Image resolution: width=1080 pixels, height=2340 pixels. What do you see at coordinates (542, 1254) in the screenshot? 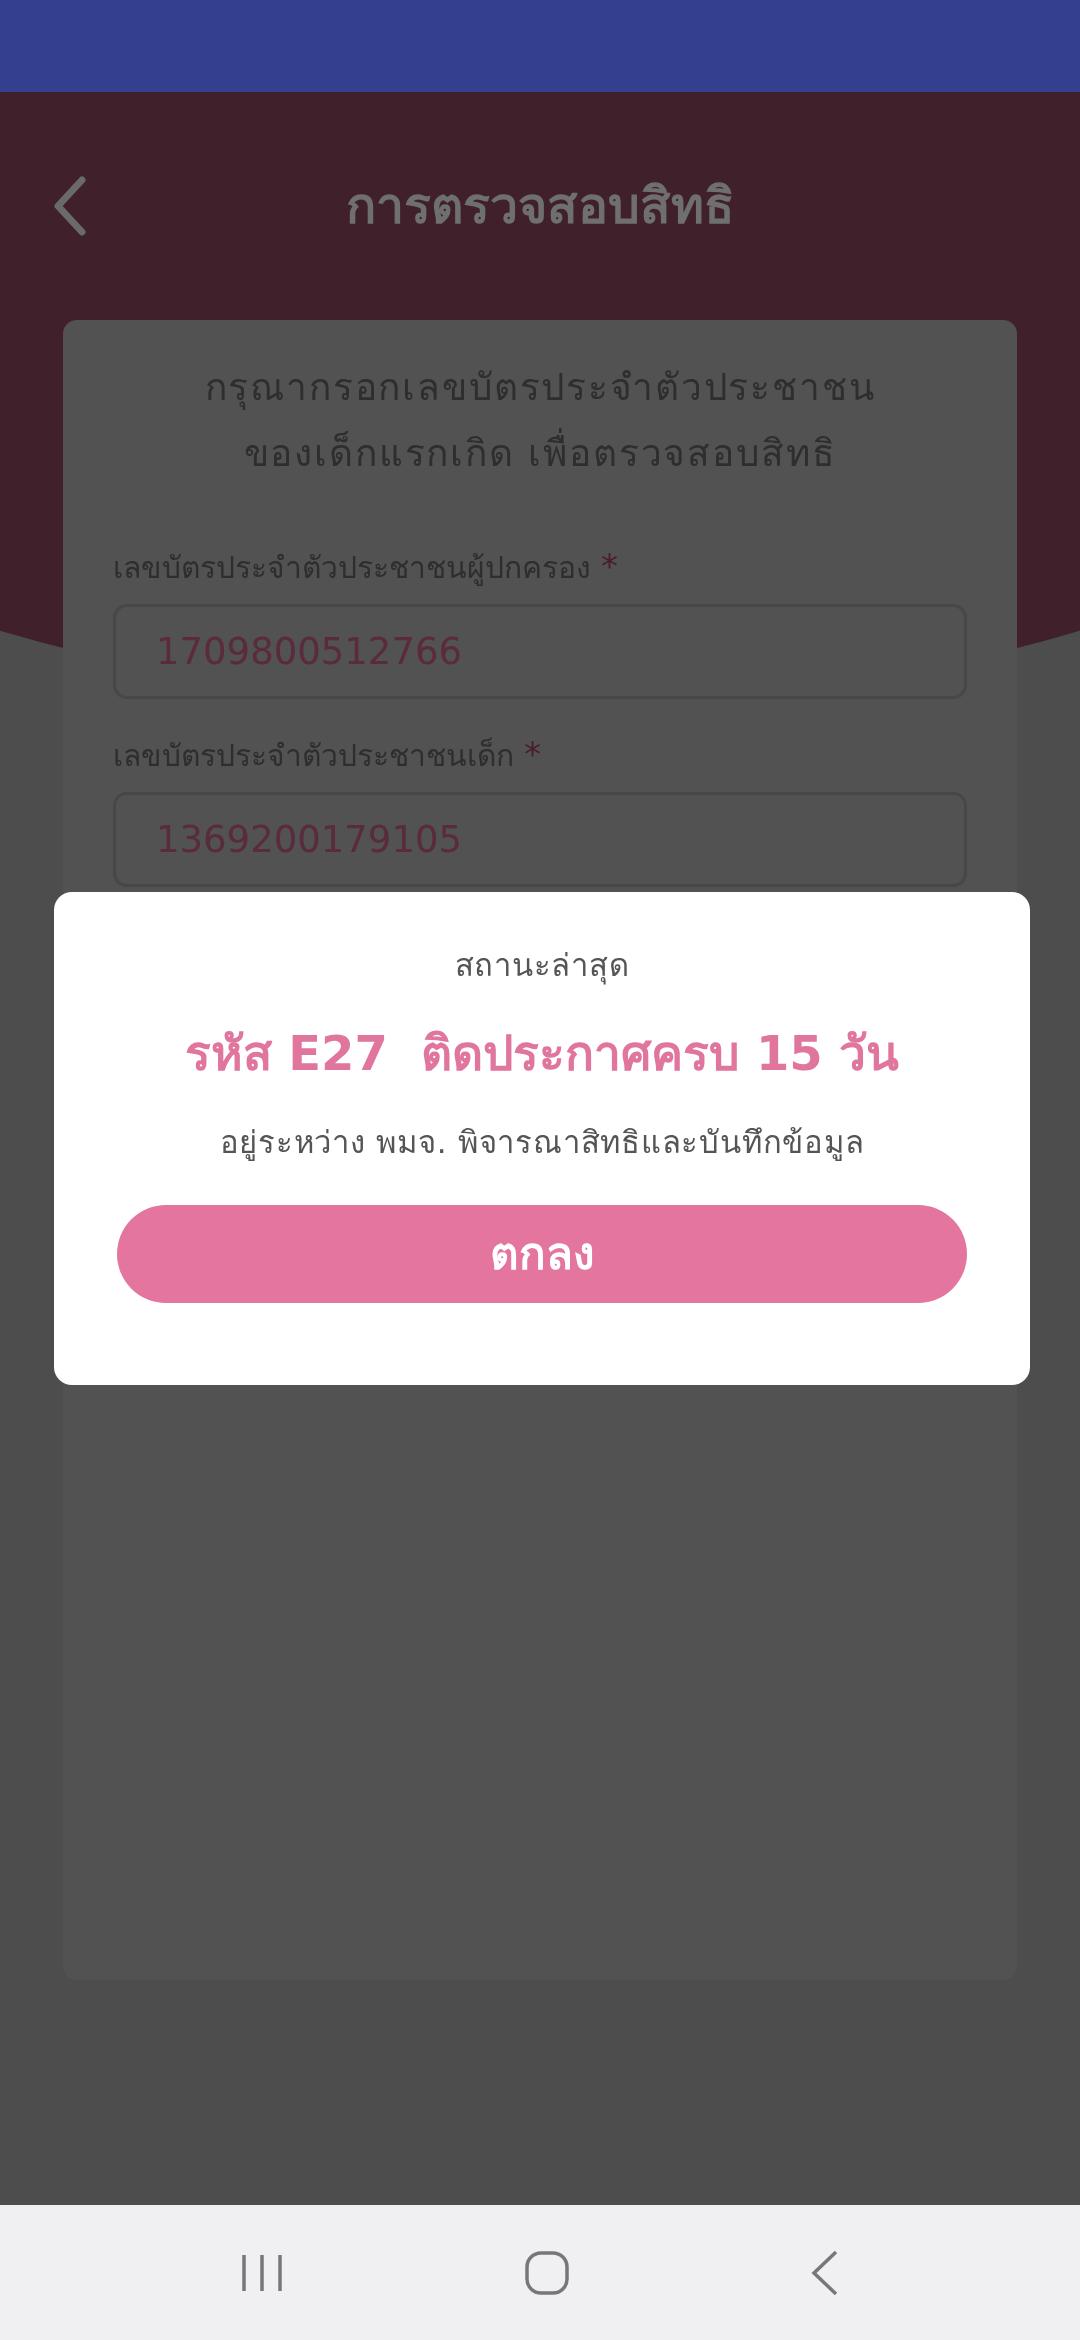
I see `ok-button: ตกลง` at bounding box center [542, 1254].